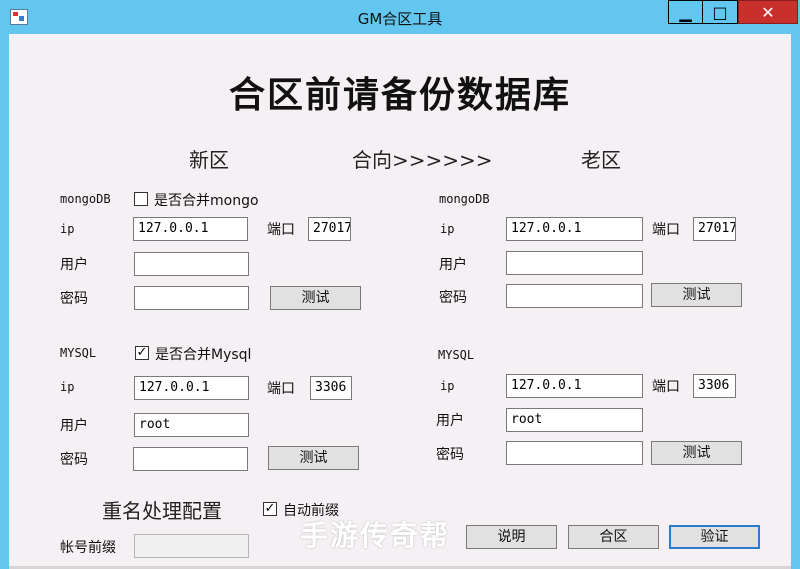 The width and height of the screenshot is (800, 569). I want to click on new-mongo-merge-checkbox, so click(141, 199).